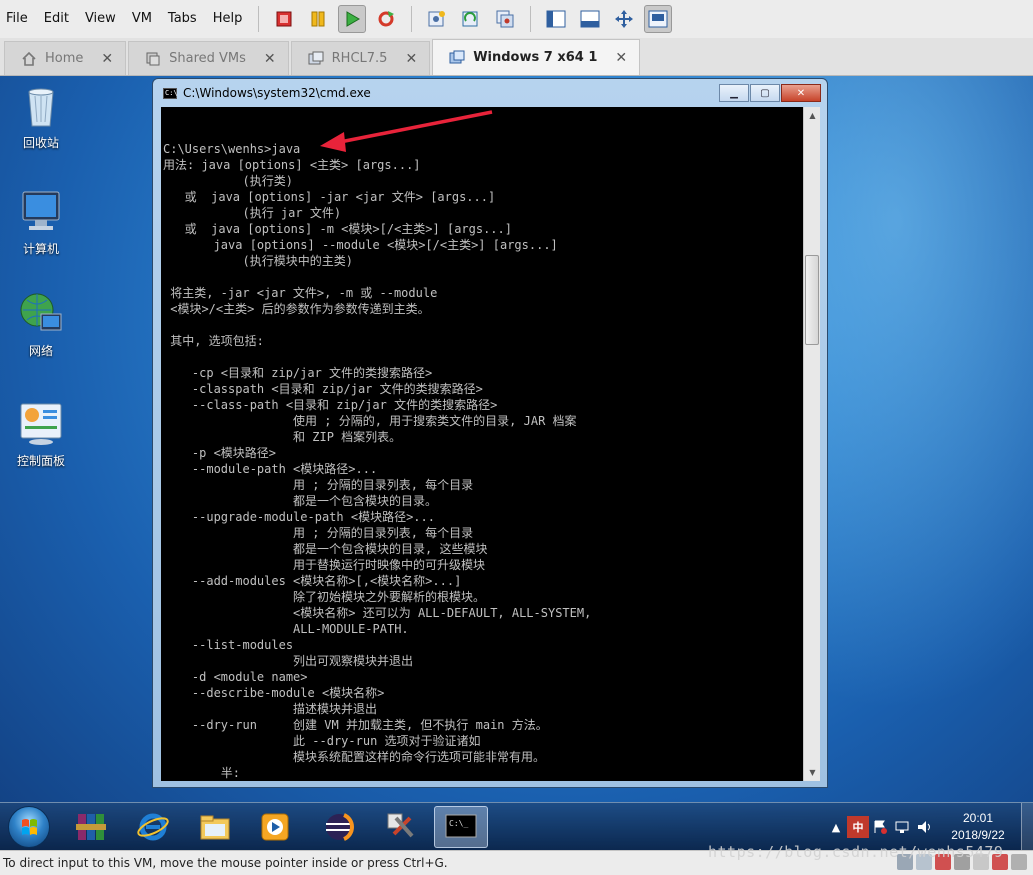  Describe the element at coordinates (556, 19) in the screenshot. I see `sidebar-icon` at that location.